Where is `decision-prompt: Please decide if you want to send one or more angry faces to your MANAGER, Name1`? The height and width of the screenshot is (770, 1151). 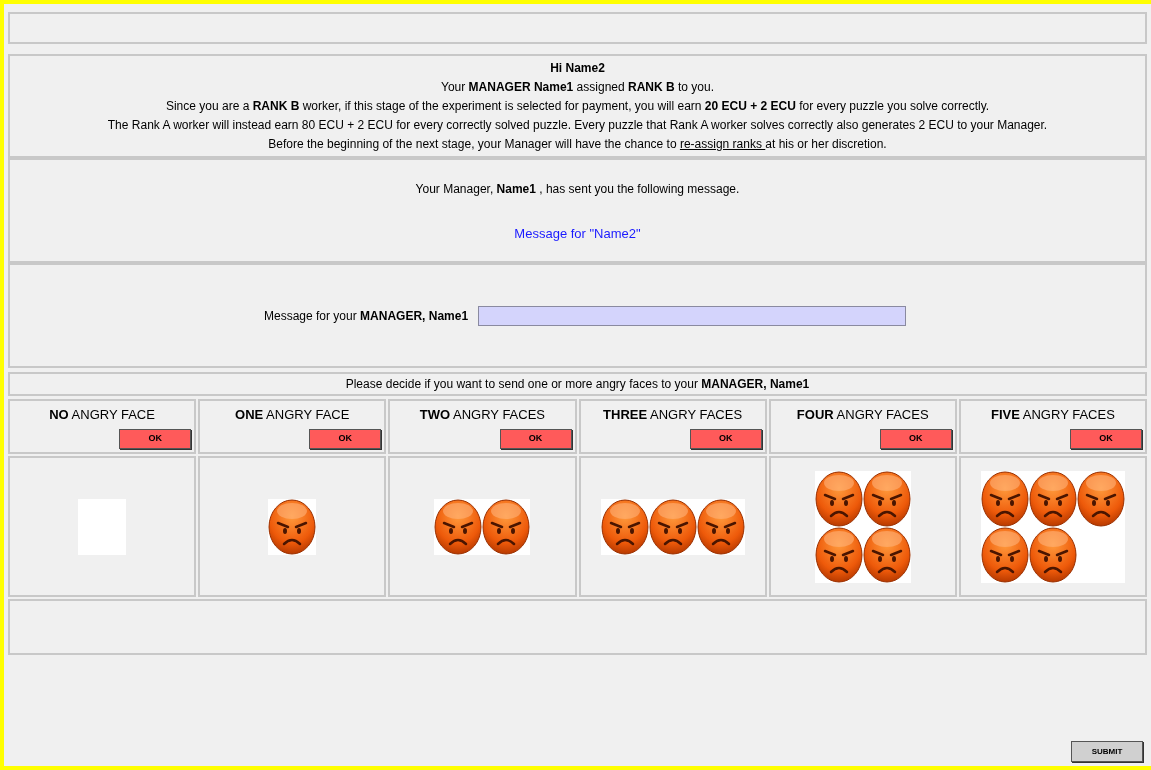
decision-prompt: Please decide if you want to send one or more angry faces to your MANAGER, Name1 is located at coordinates (577, 384).